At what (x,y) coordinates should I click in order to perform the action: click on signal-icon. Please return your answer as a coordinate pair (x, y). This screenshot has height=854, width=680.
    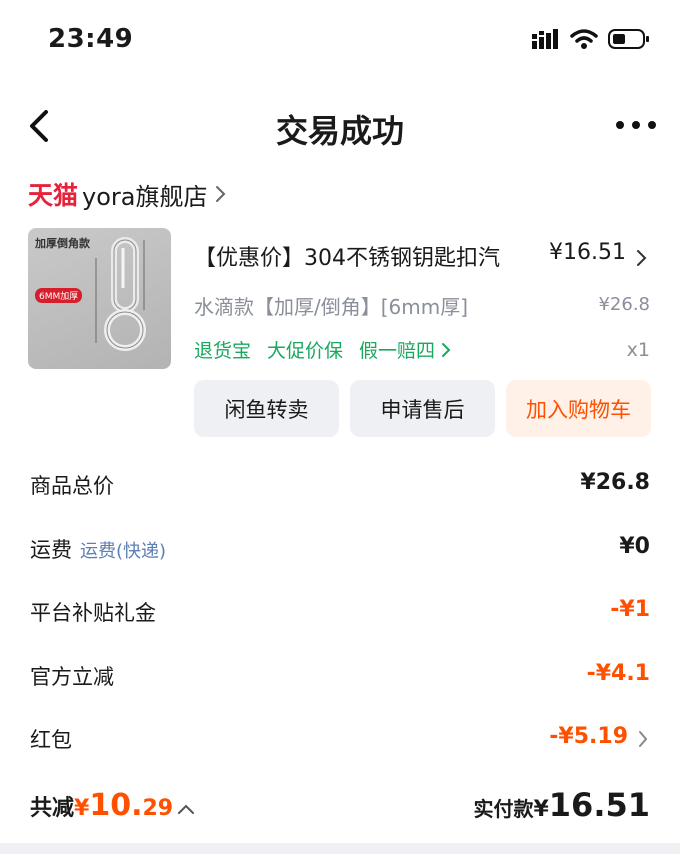
    Looking at the image, I should click on (545, 39).